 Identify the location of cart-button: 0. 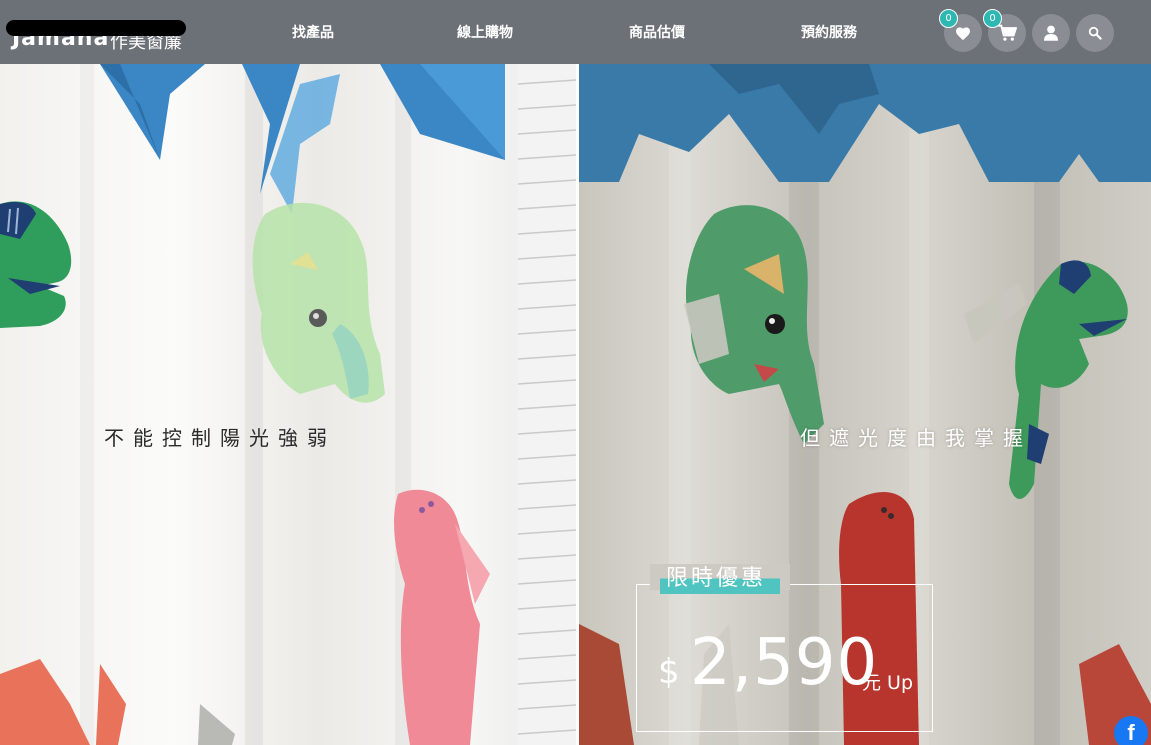
(1004, 30).